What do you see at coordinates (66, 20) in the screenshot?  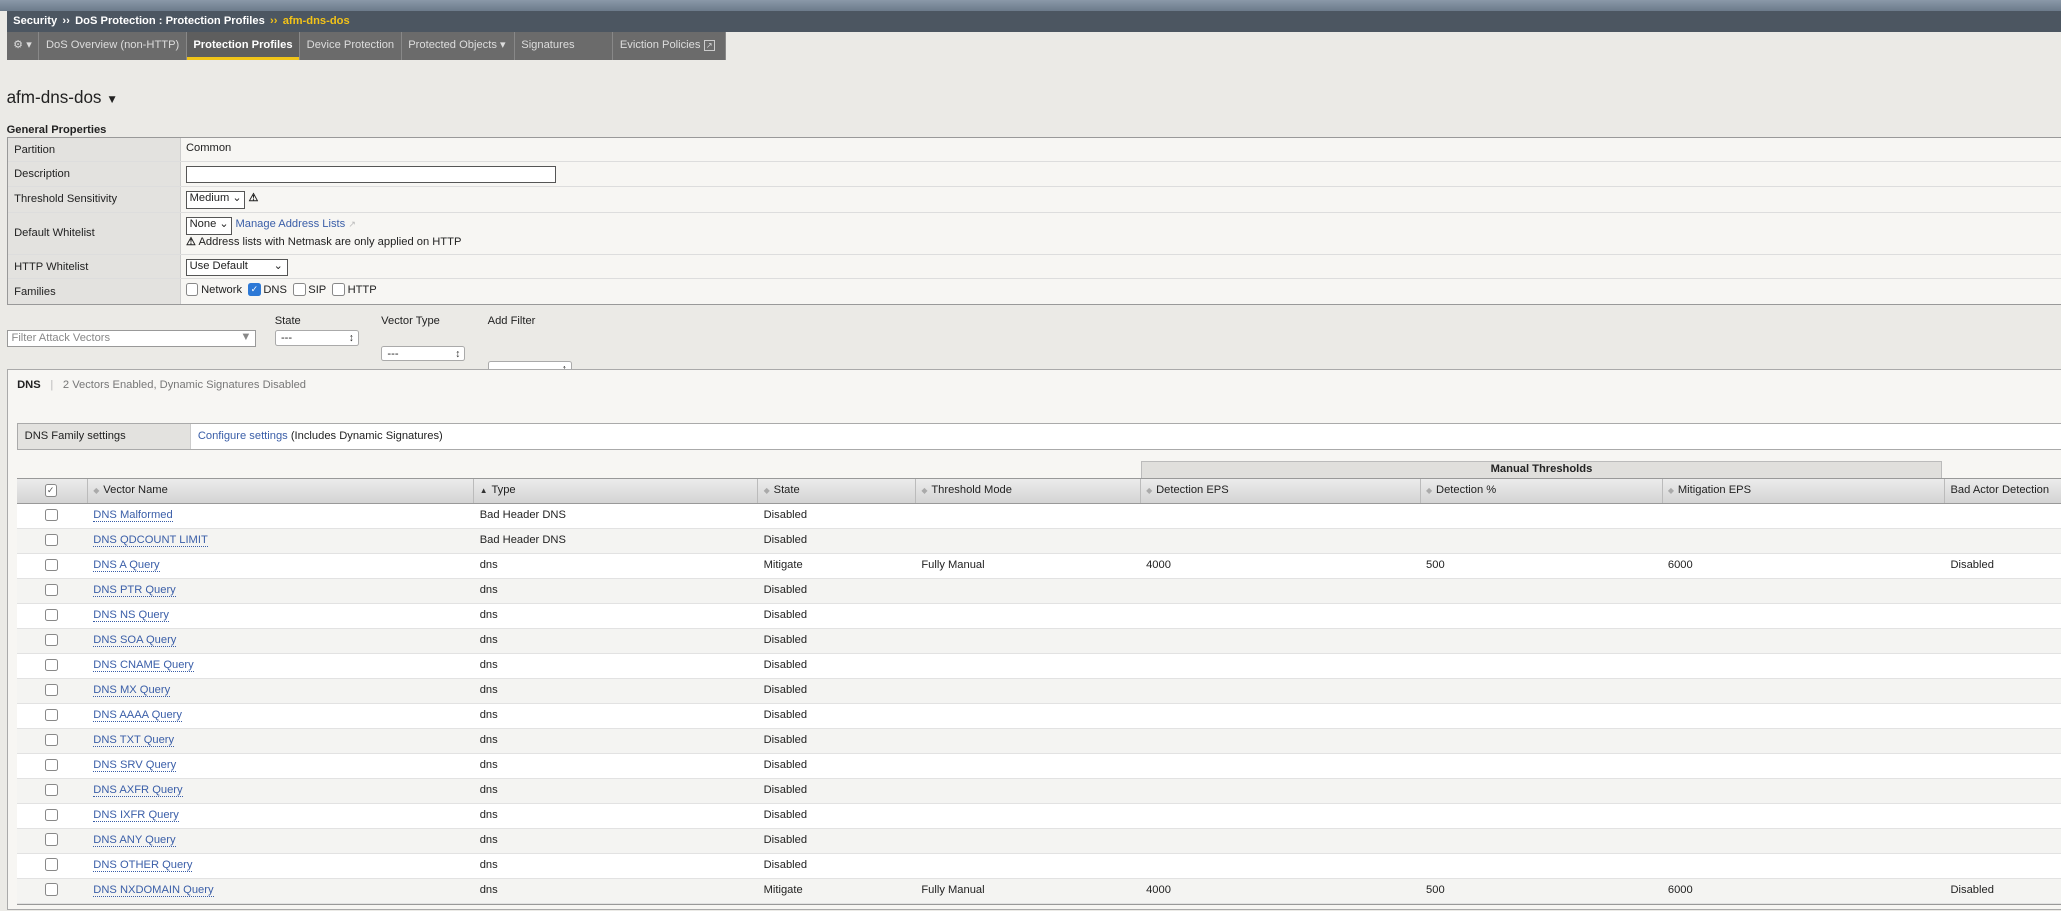 I see `breadcrumb-sep: ››` at bounding box center [66, 20].